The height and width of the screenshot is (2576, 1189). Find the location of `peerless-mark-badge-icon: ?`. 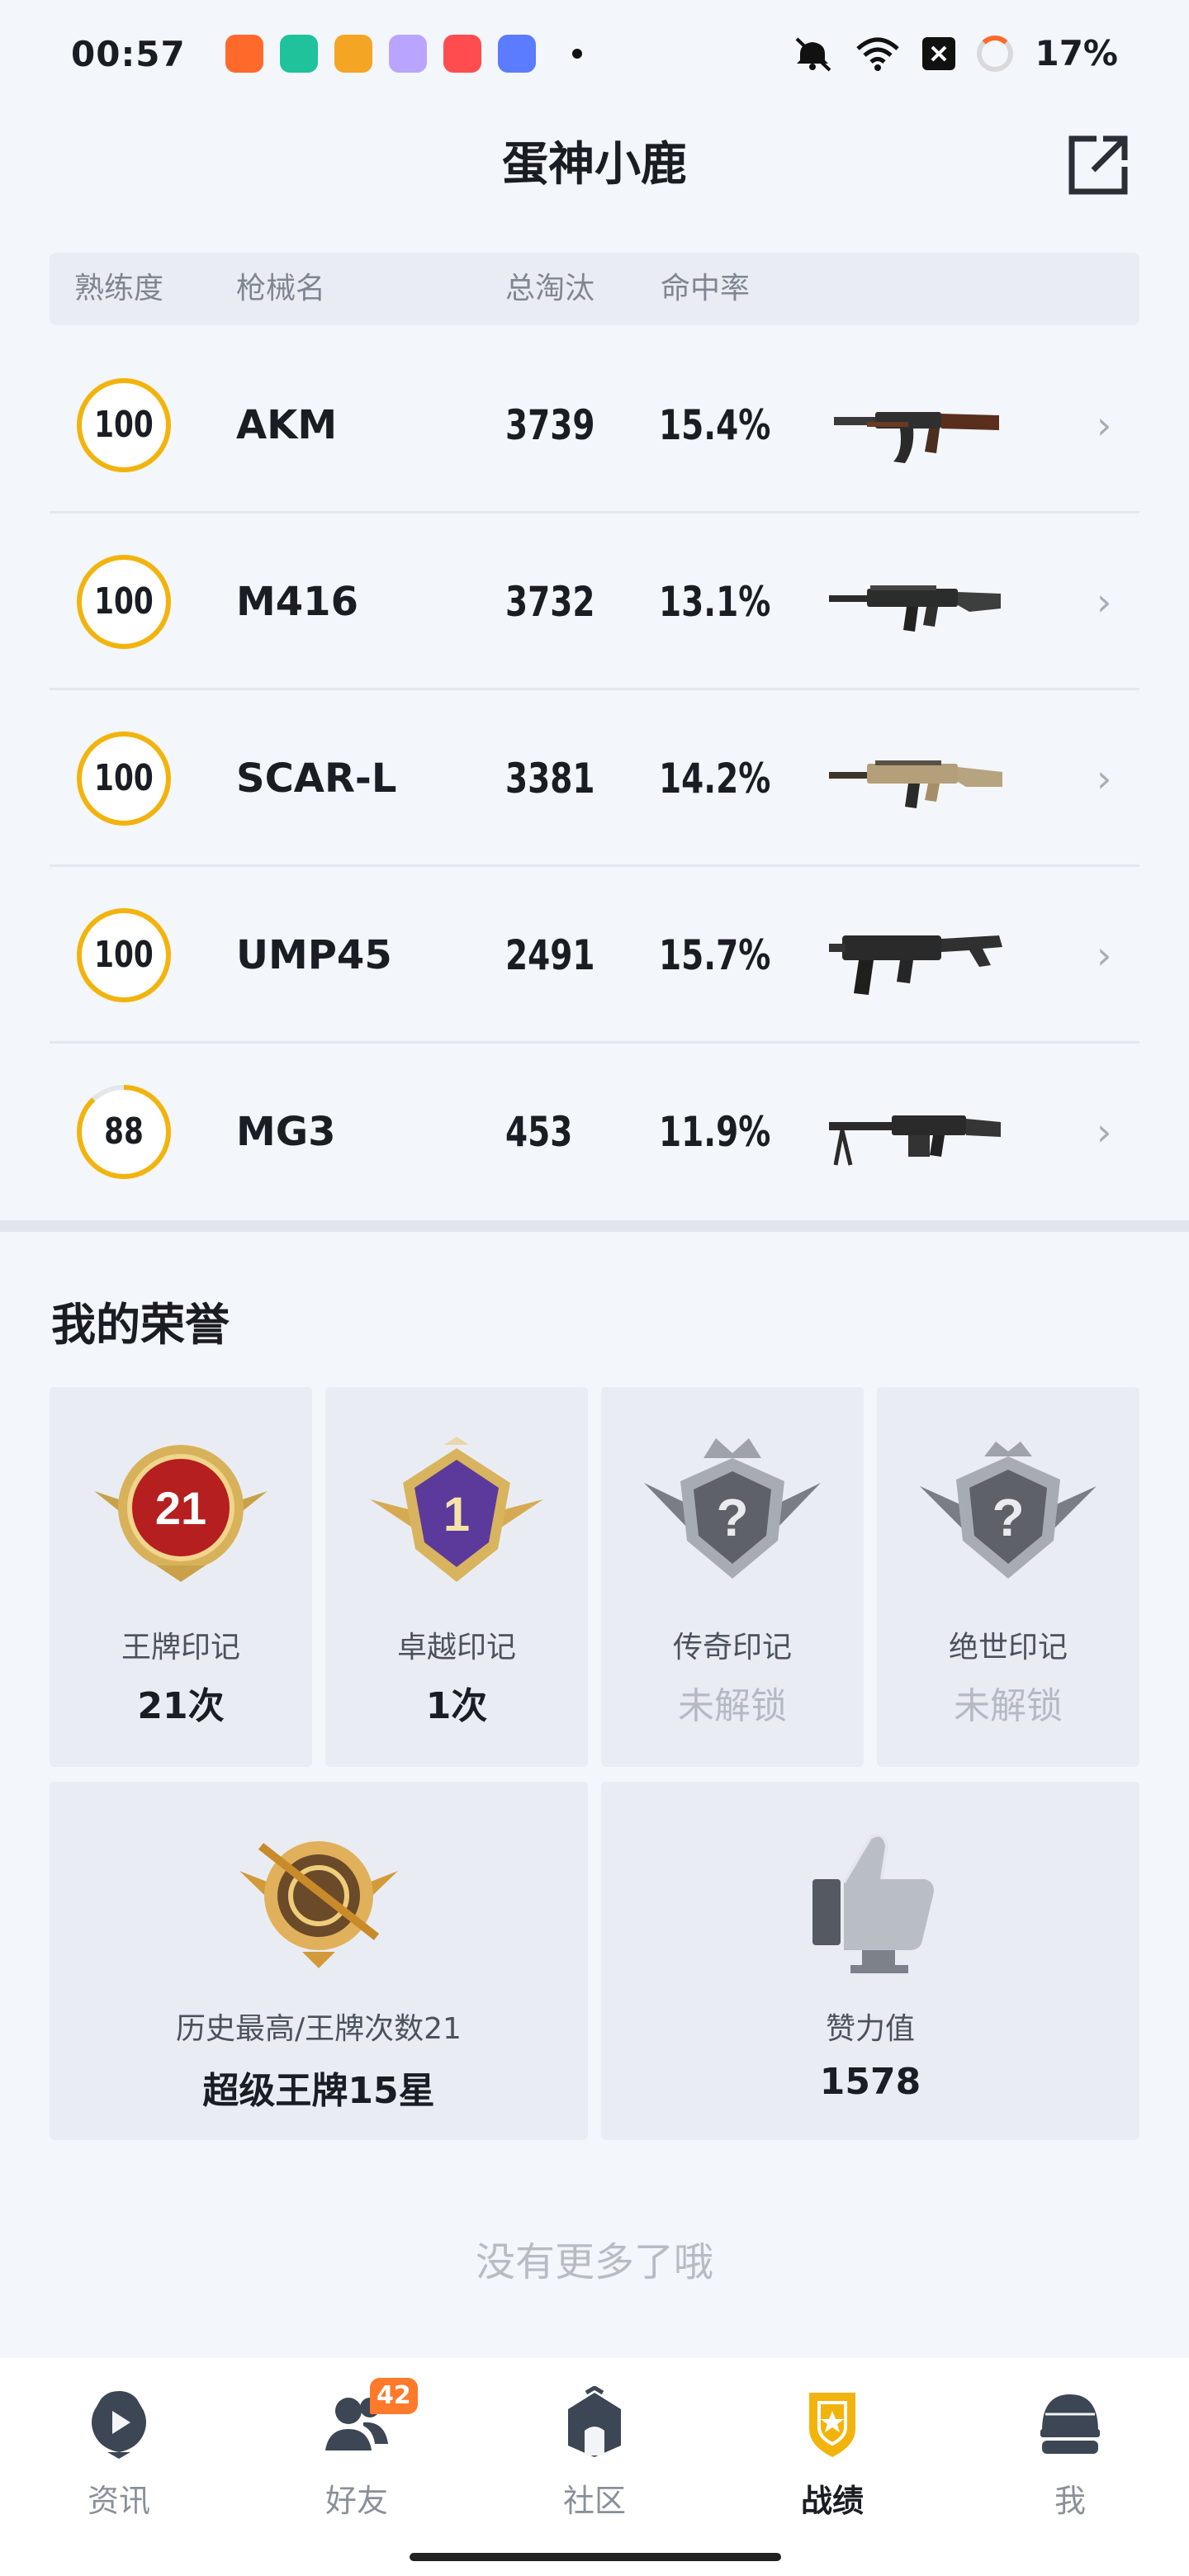

peerless-mark-badge-icon: ? is located at coordinates (1008, 1510).